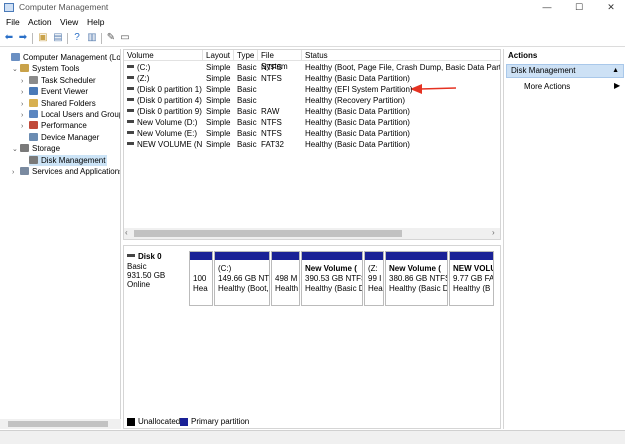  What do you see at coordinates (359, 89) in the screenshot?
I see `cell-text: Healthy (EFI System Partition)` at bounding box center [359, 89].